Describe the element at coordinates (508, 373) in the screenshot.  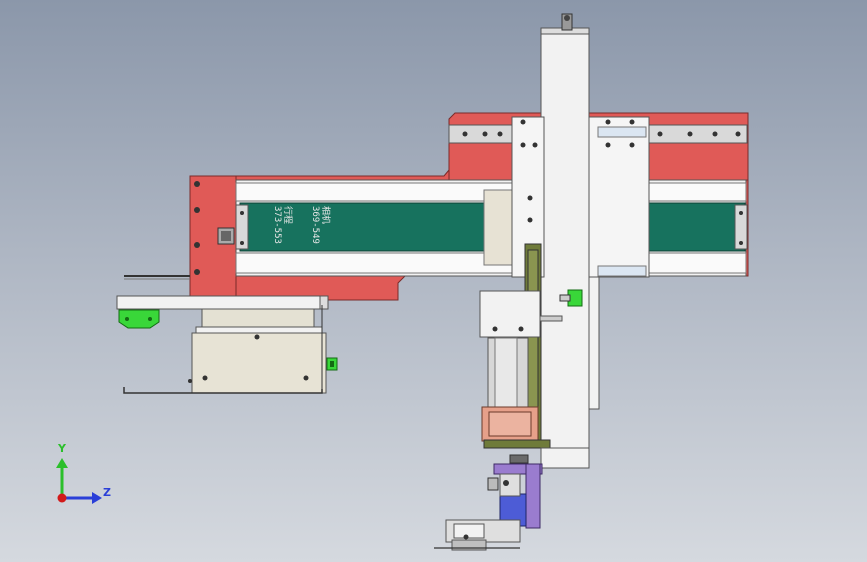
I see `cylinder-body` at that location.